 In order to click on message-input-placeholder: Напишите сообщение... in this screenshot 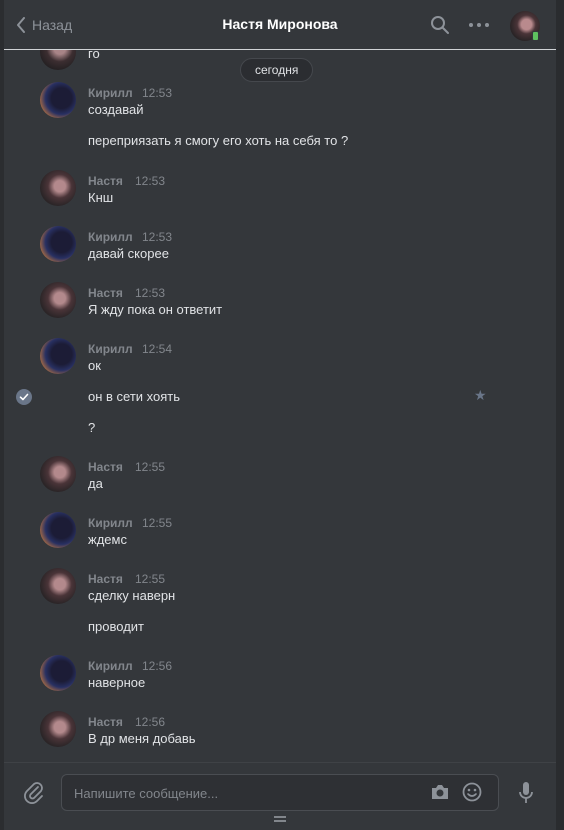, I will do `click(146, 793)`.